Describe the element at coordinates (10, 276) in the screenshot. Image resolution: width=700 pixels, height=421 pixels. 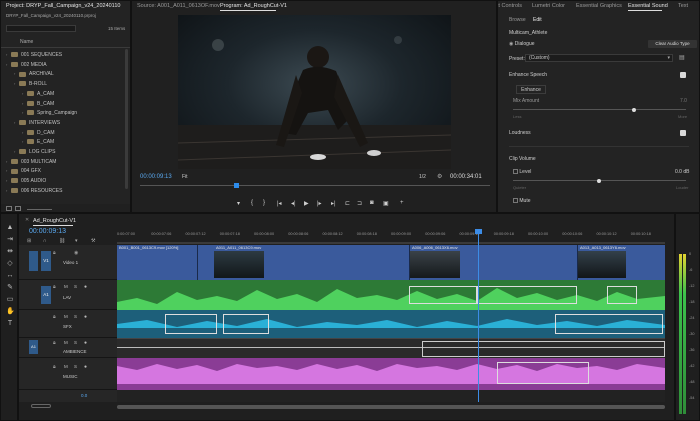
I see `slip-tool-icon: ↔` at that location.